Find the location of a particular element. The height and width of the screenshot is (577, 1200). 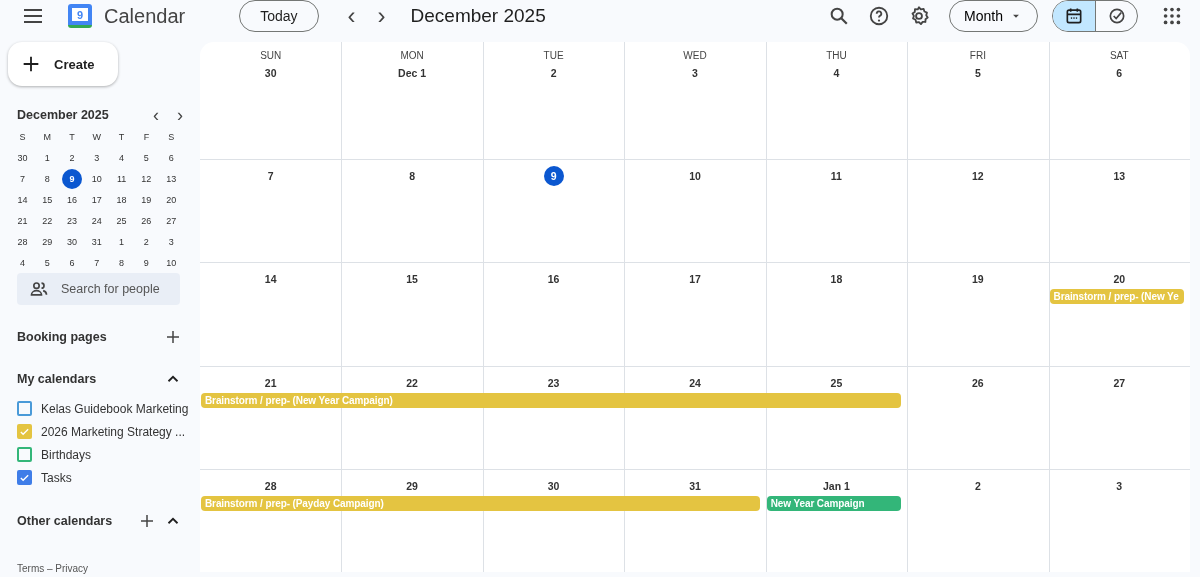

mini-calendar-day: 29 is located at coordinates (47, 241).